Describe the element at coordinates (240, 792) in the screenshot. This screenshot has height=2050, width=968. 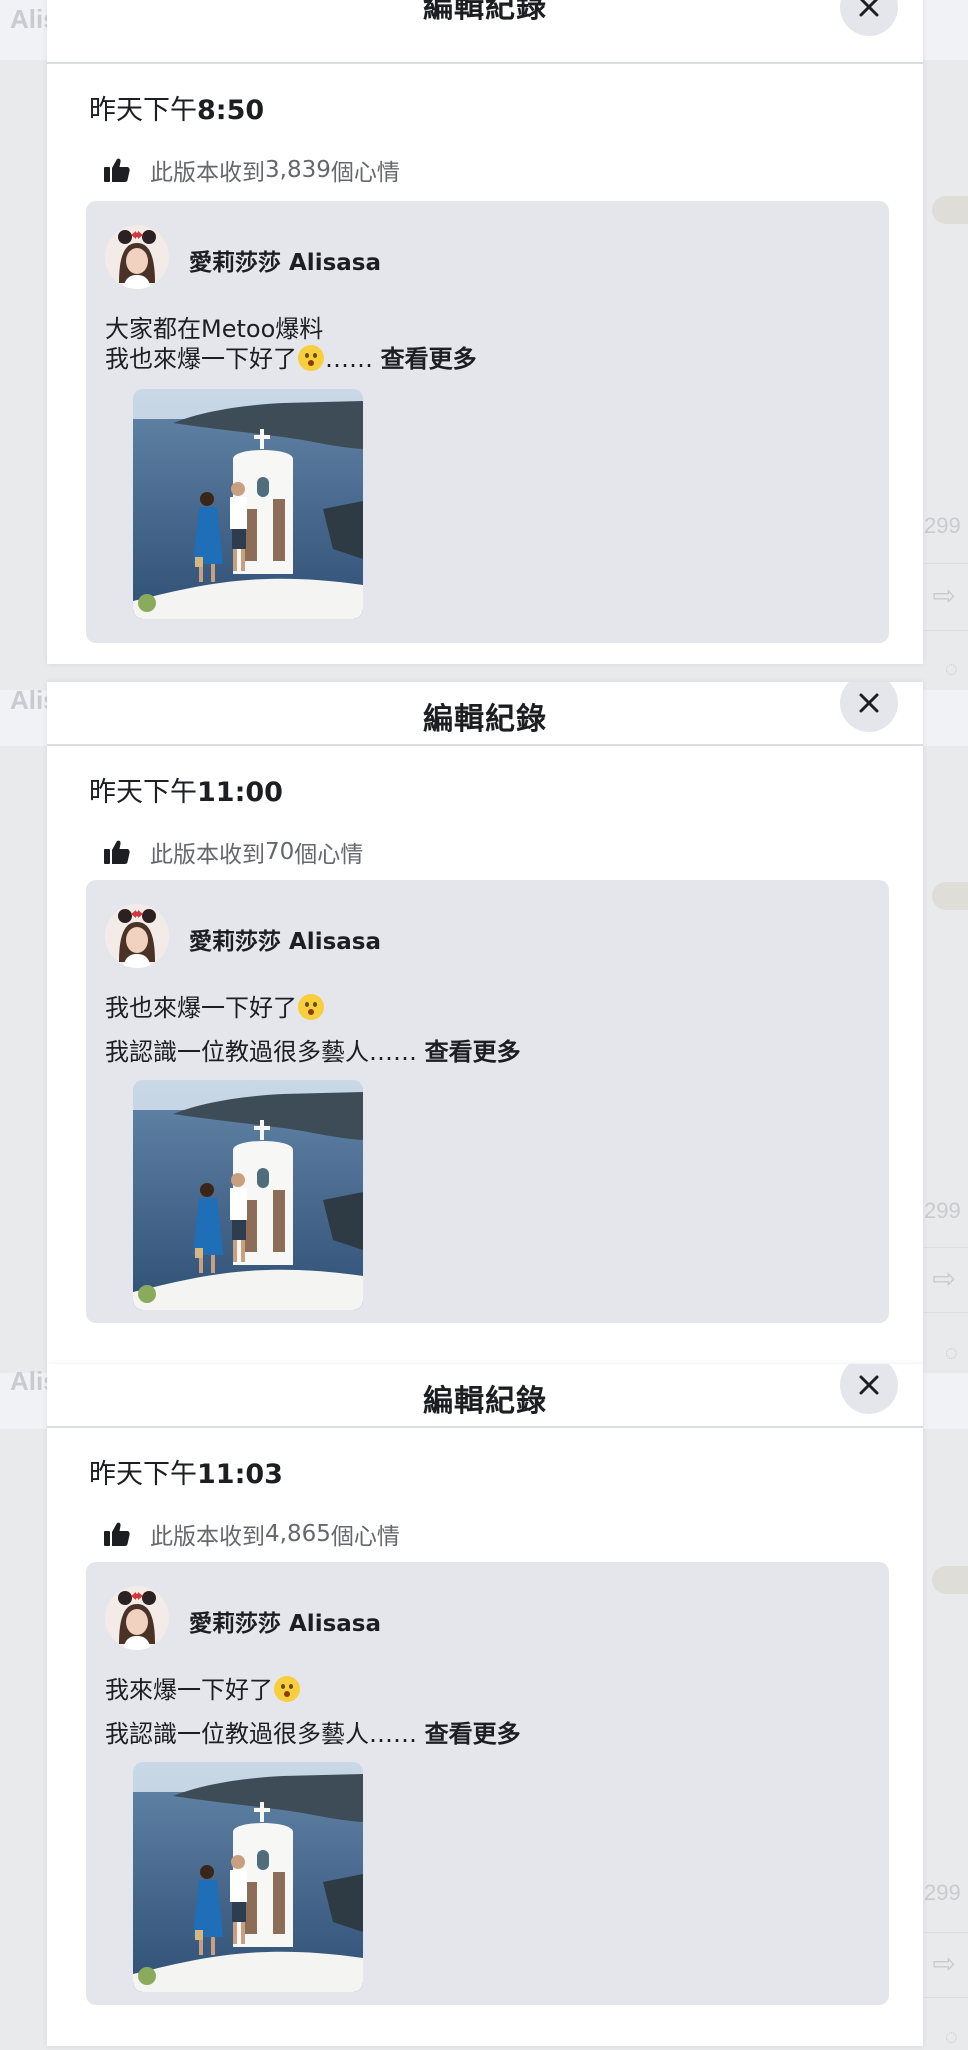
I see `version-clock: 11:00` at that location.